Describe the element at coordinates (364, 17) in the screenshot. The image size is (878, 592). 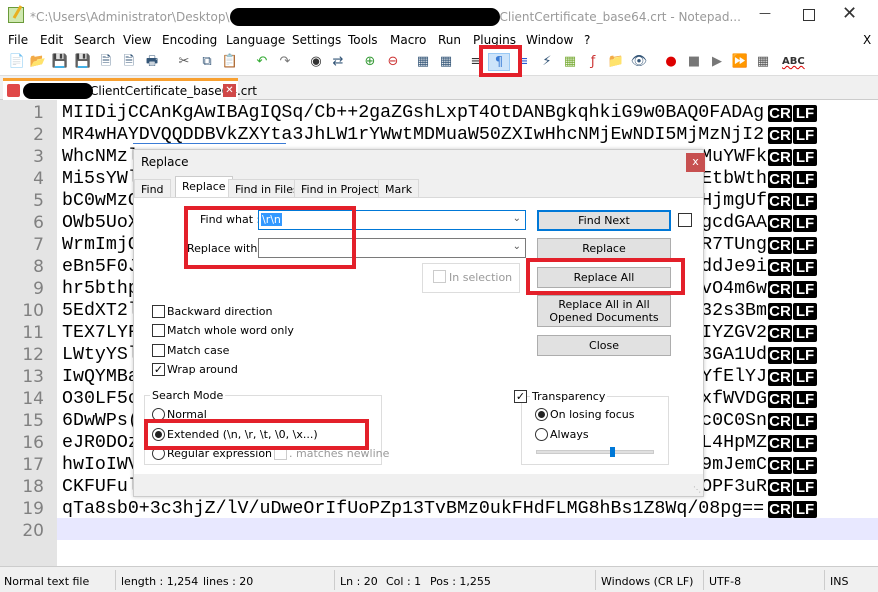
I see `redacted-region` at that location.